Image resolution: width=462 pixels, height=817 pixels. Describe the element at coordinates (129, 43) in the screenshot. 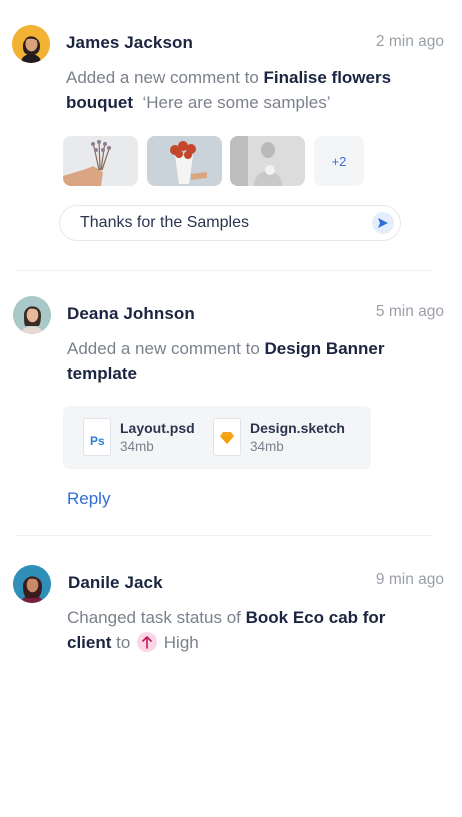

I see `user-name: James Jackson` at that location.